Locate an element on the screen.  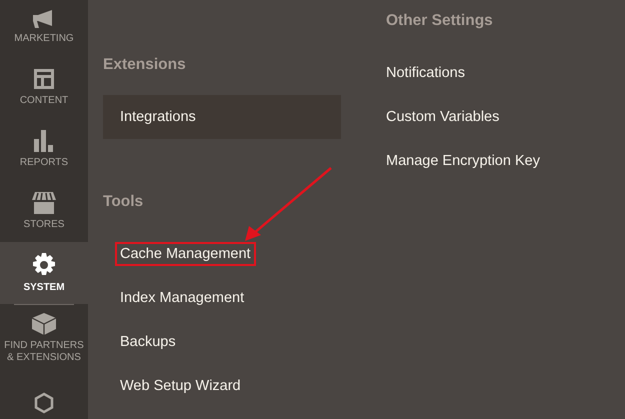
menu-row: Web Setup Wizard is located at coordinates (222, 386).